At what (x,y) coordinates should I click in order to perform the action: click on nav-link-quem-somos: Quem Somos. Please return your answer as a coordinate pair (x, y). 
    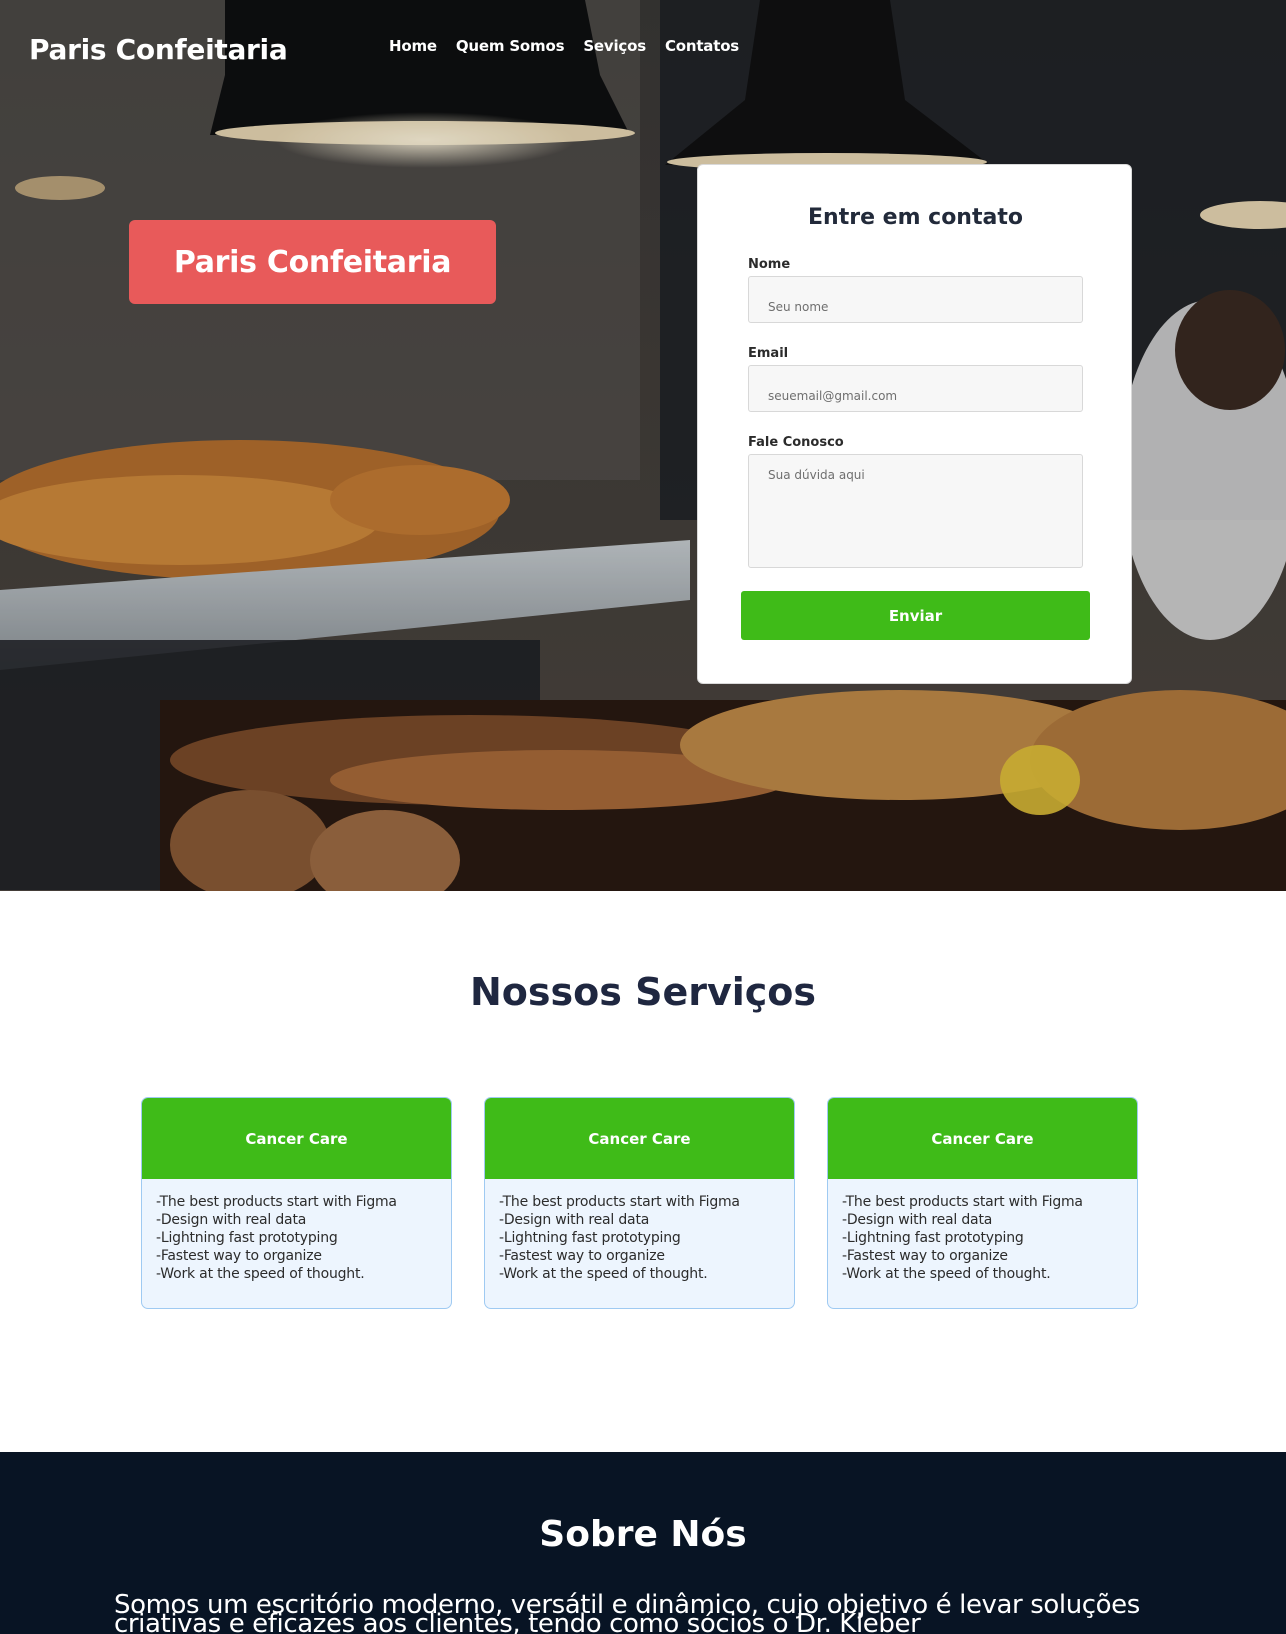
    Looking at the image, I should click on (510, 46).